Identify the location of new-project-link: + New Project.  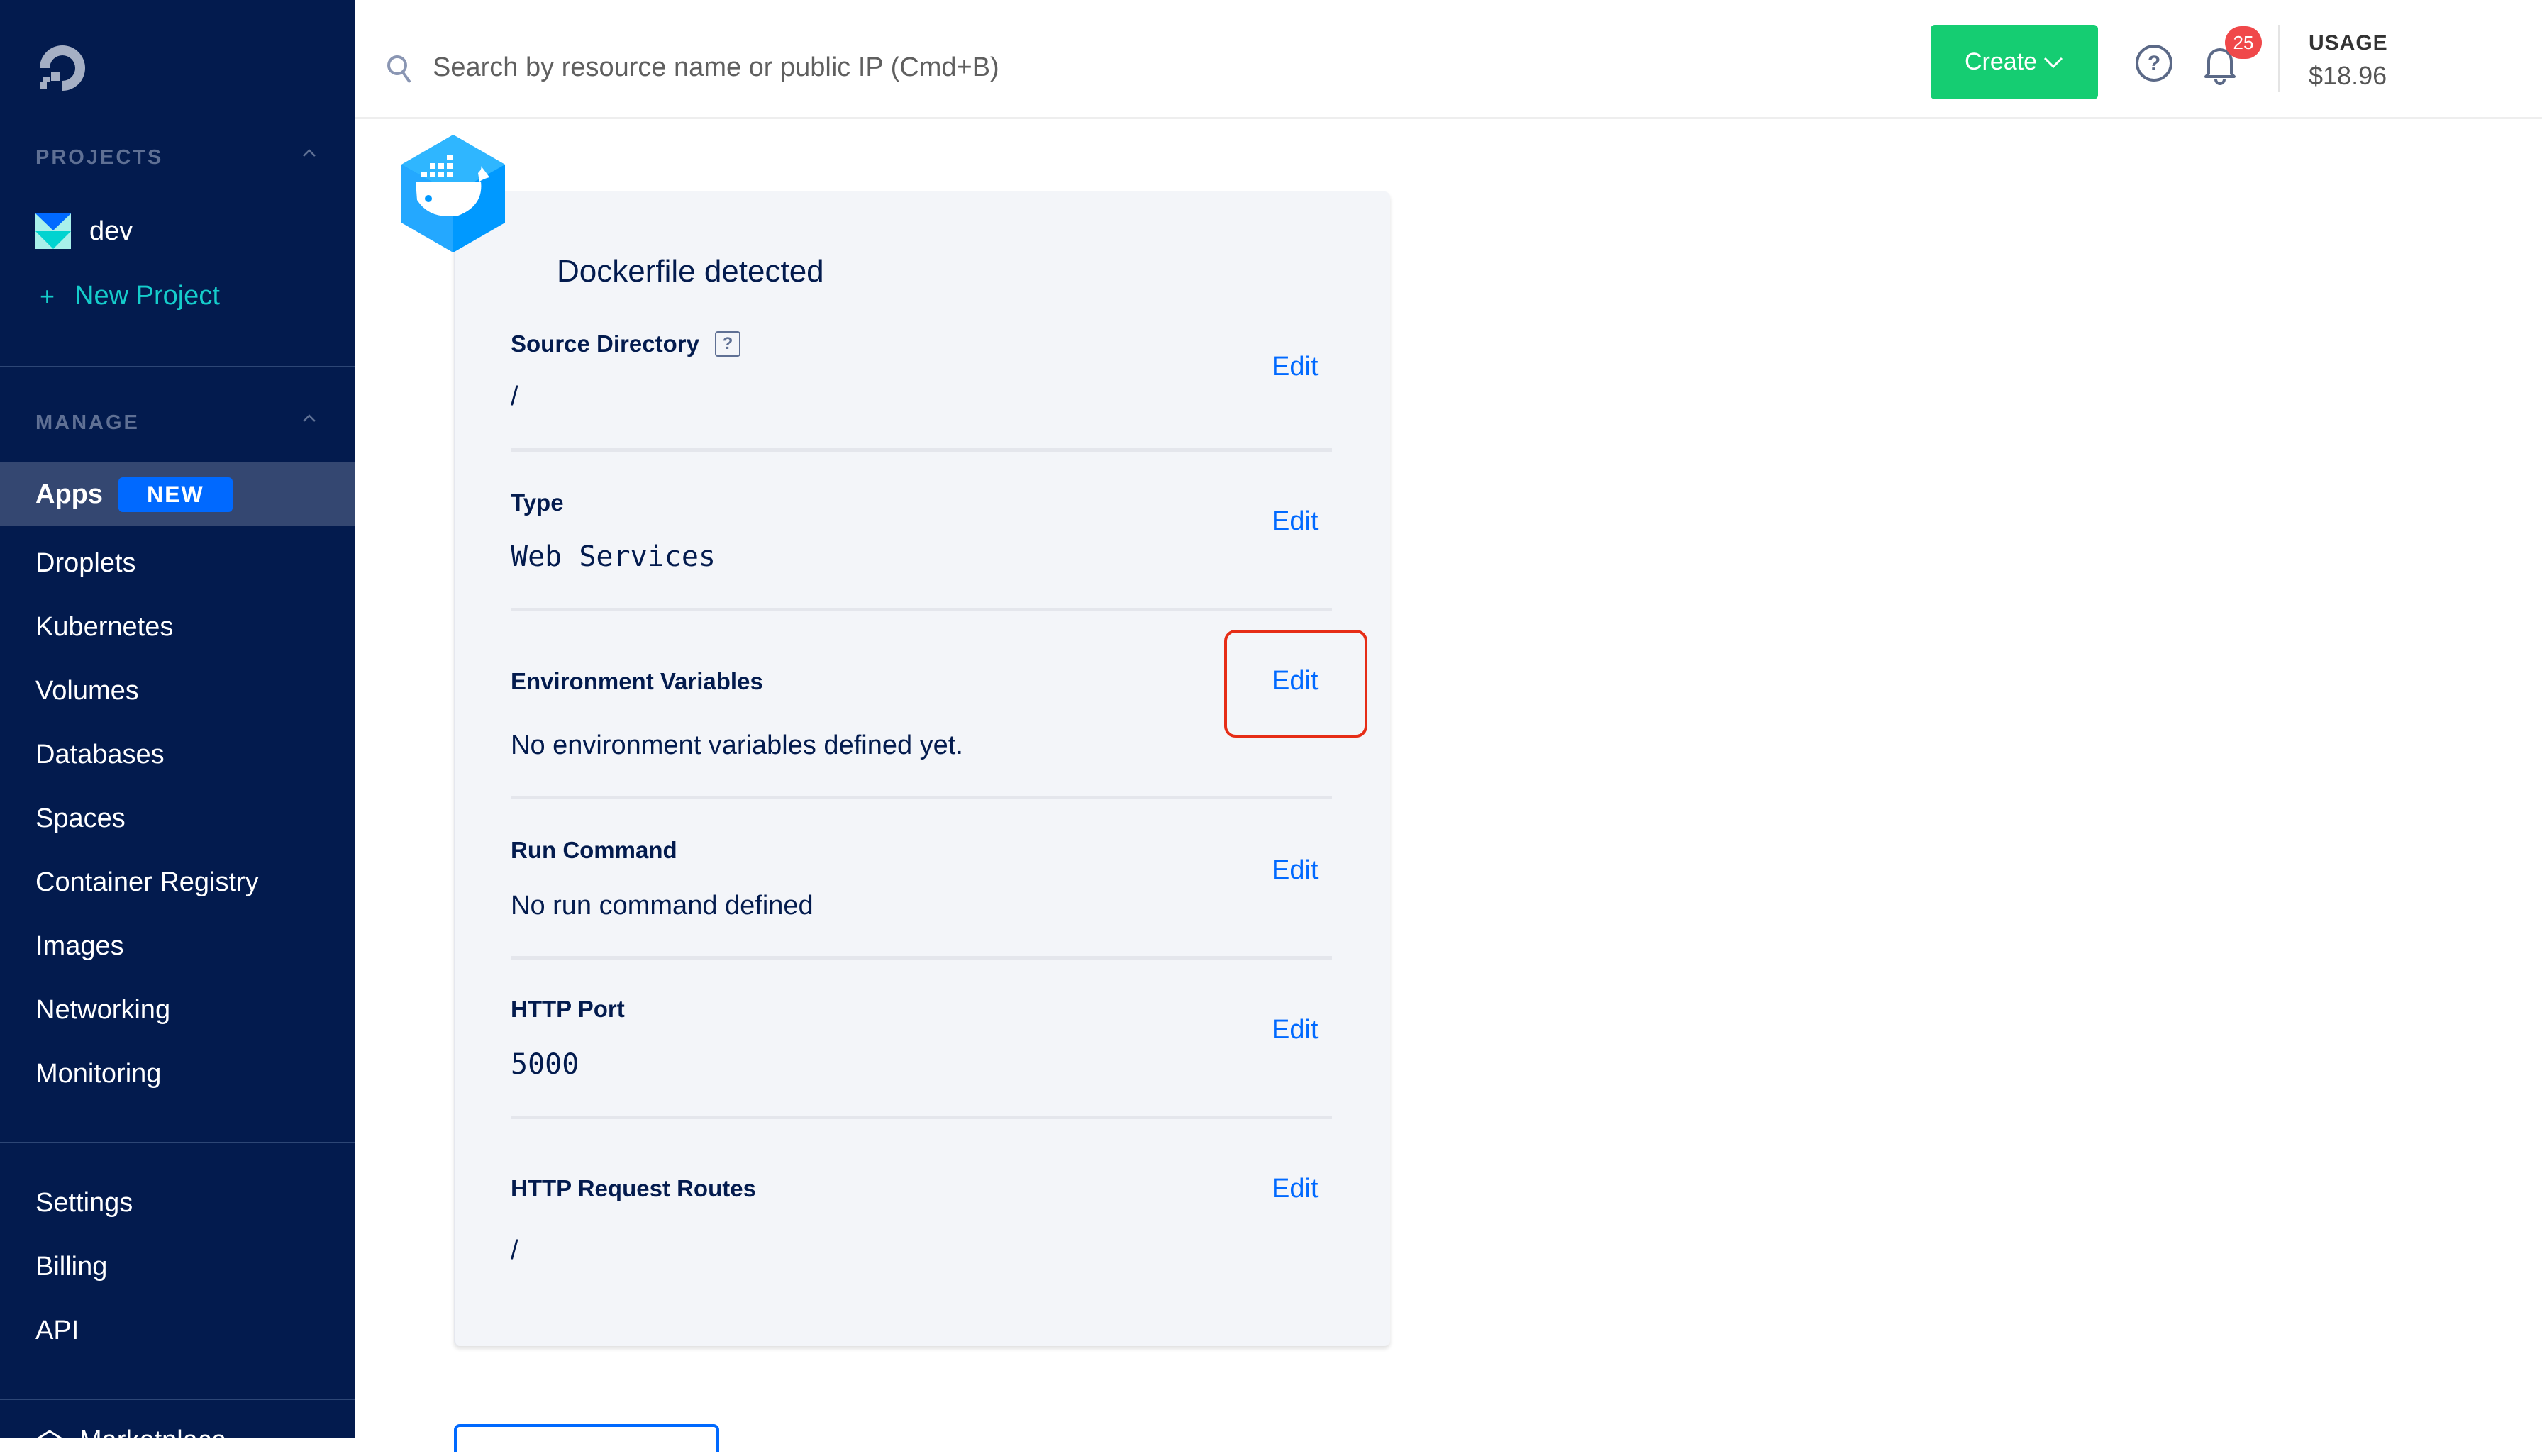
(130, 296).